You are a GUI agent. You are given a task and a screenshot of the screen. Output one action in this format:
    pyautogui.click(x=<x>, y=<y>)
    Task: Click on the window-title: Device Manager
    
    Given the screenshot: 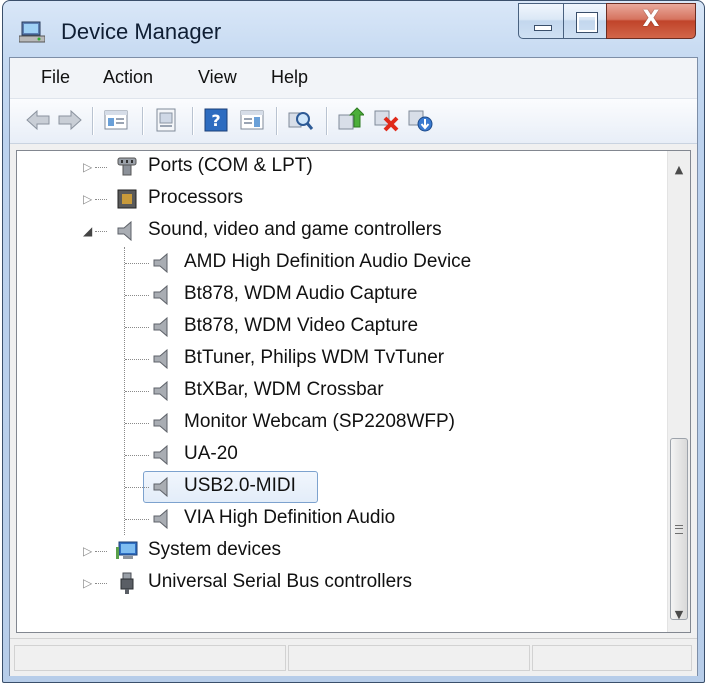 What is the action you would take?
    pyautogui.click(x=141, y=31)
    